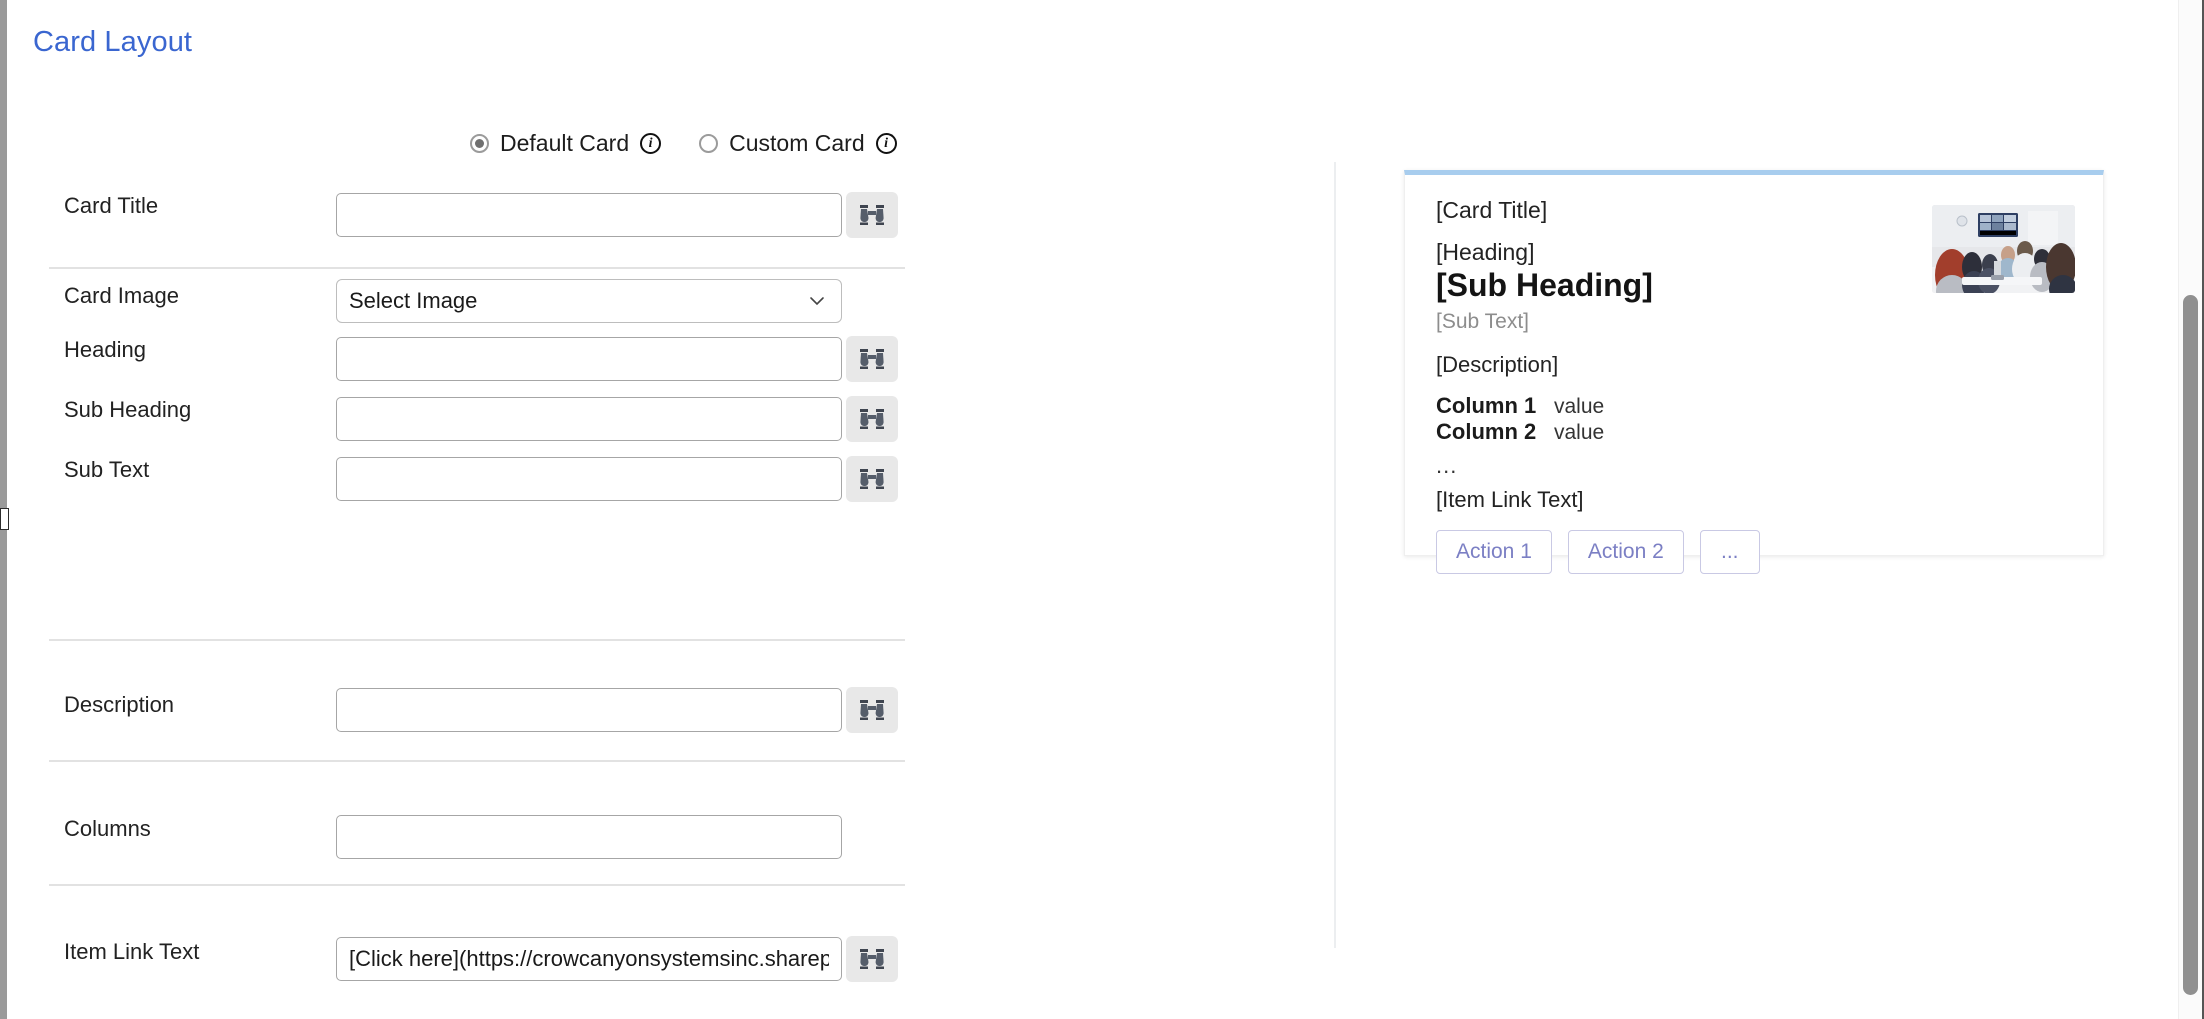 The height and width of the screenshot is (1019, 2204). Describe the element at coordinates (589, 710) in the screenshot. I see `description-input` at that location.